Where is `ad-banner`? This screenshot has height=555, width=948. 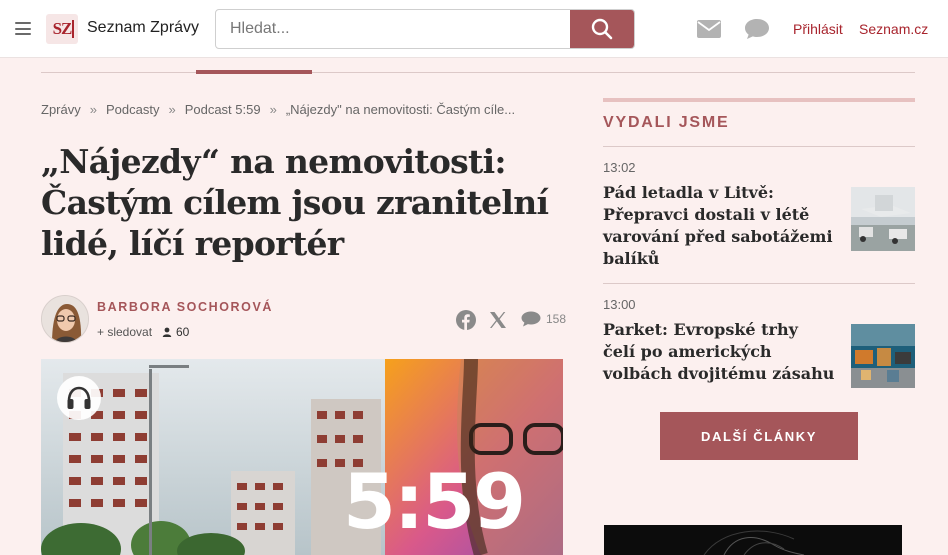 ad-banner is located at coordinates (753, 540).